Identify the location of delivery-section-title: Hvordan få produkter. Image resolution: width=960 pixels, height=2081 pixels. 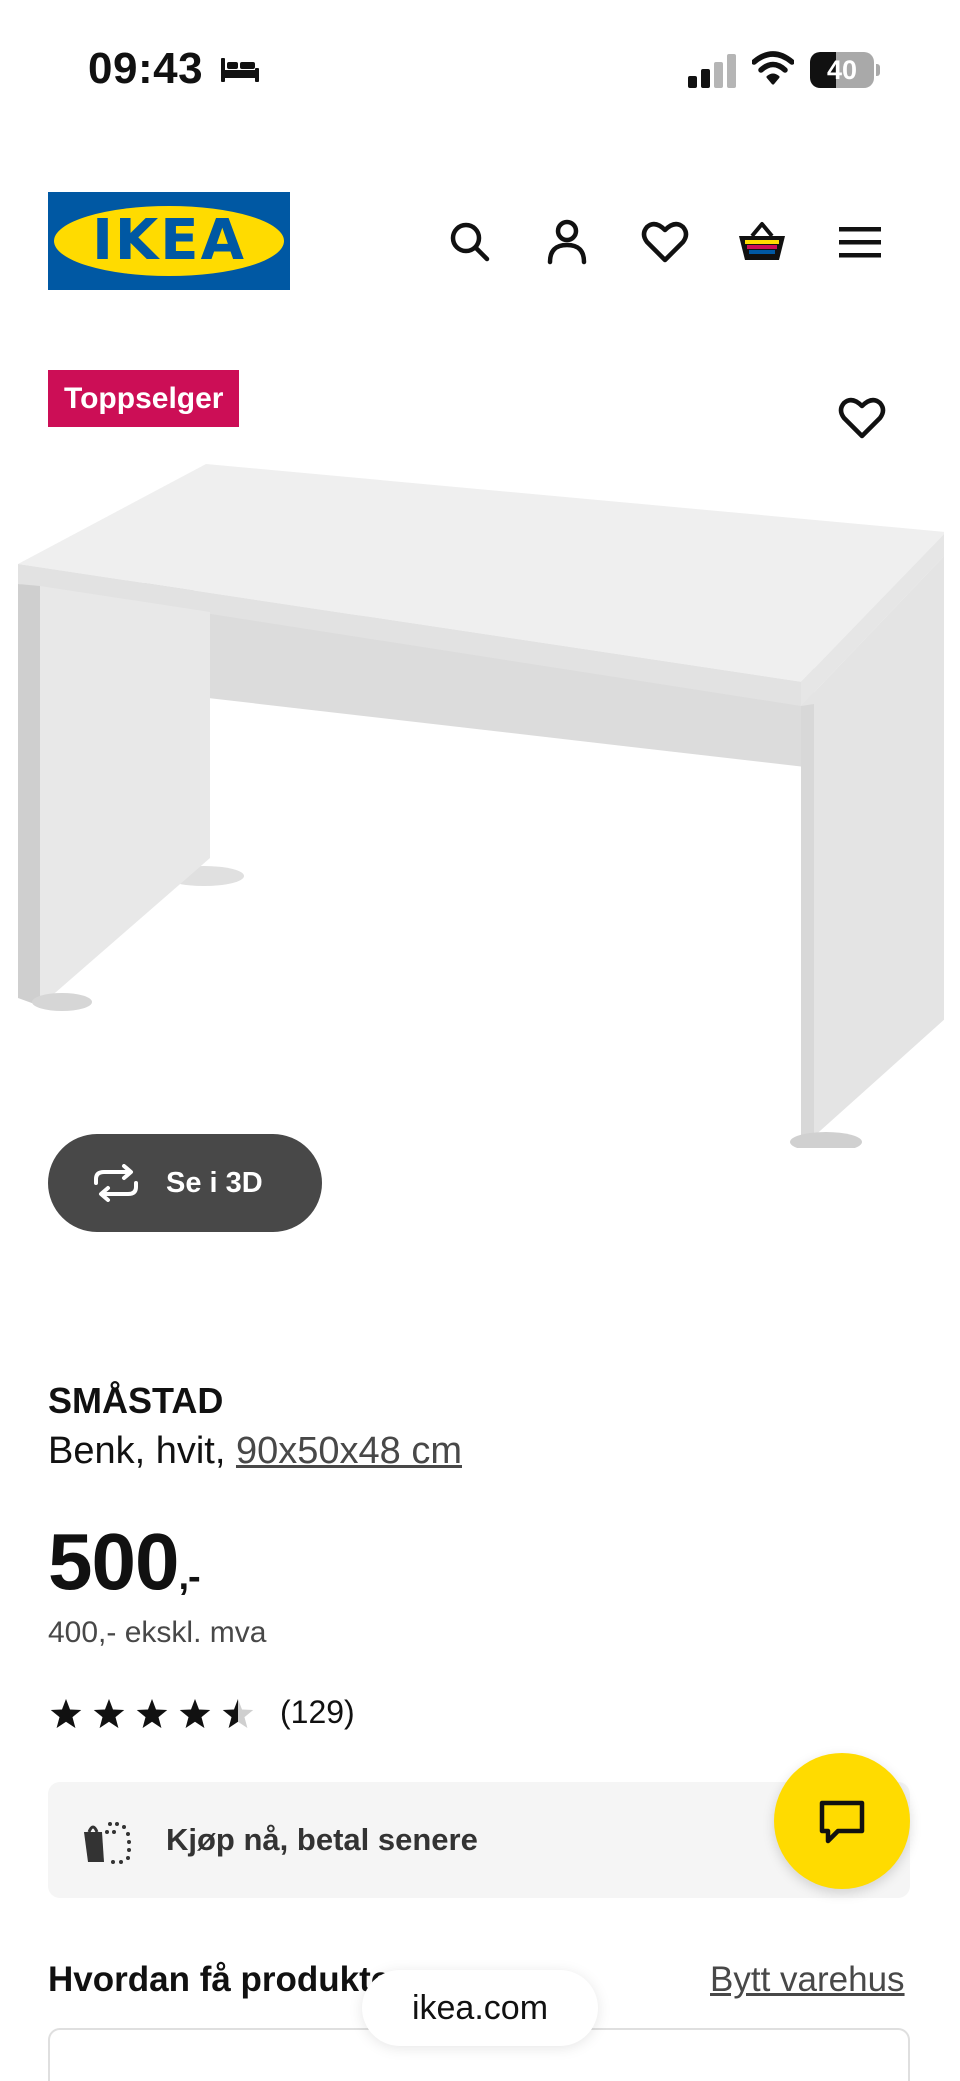
(226, 1979).